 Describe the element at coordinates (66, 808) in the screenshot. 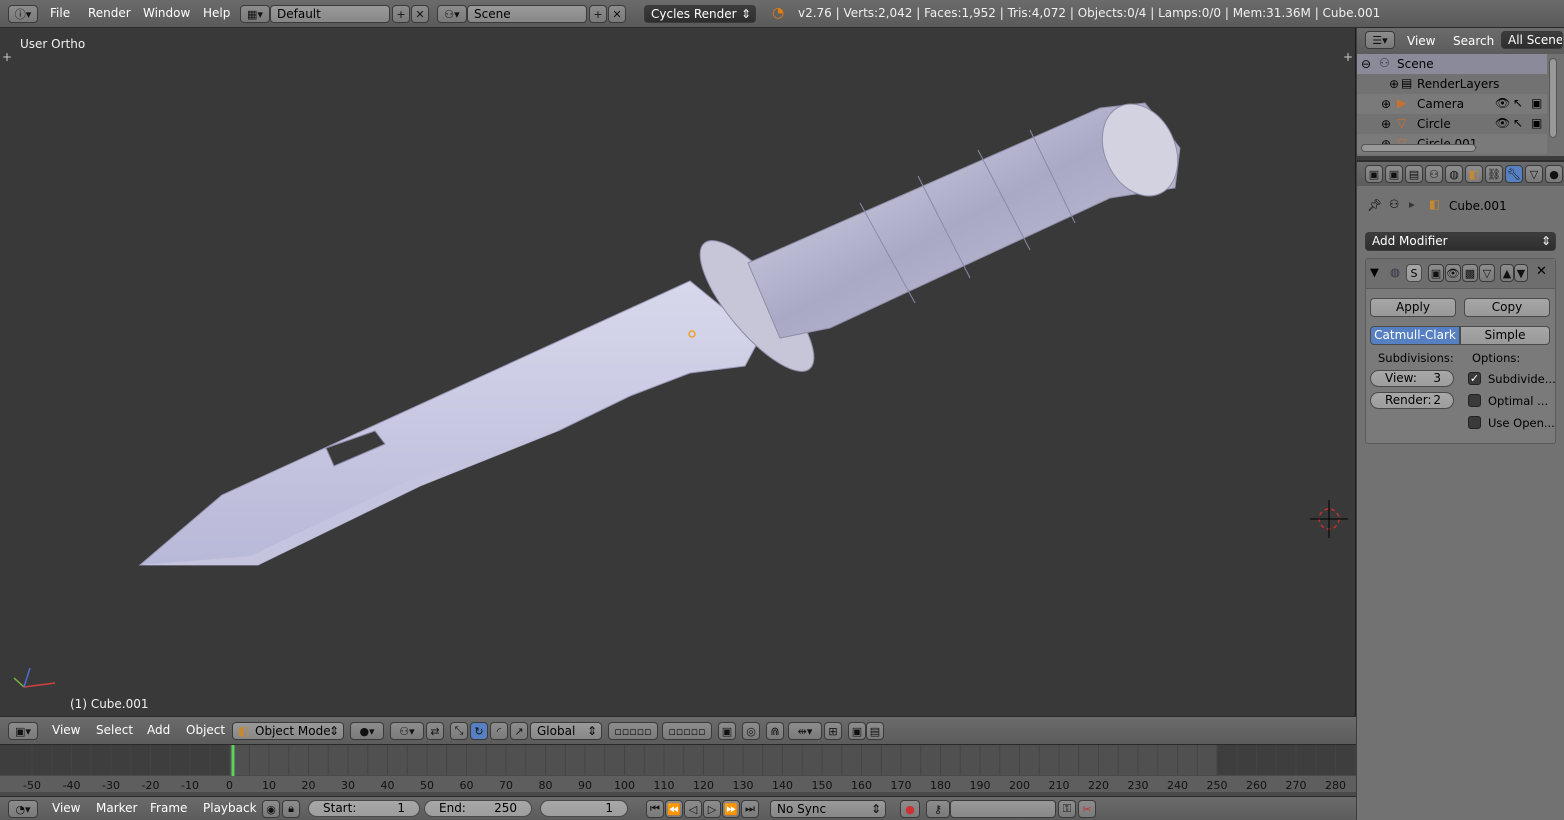

I see `menu-timeline-view: View` at that location.